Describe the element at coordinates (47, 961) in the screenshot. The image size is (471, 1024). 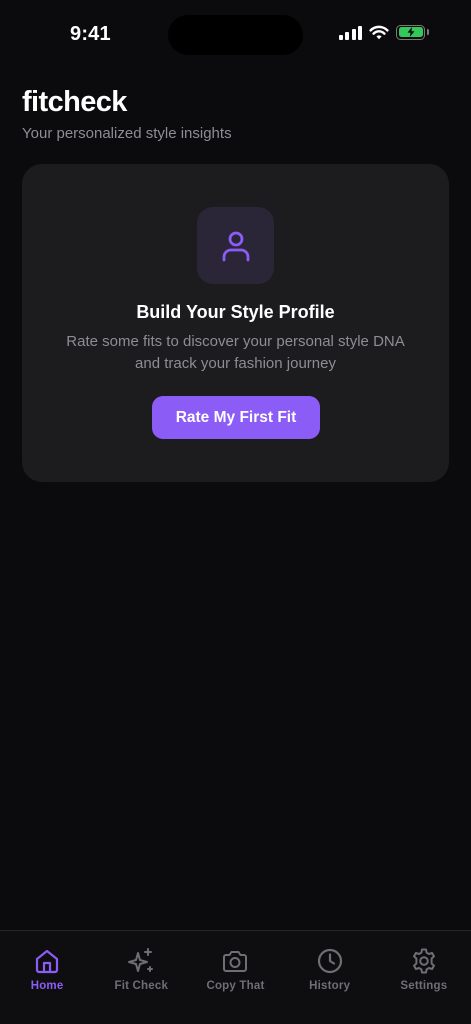
I see `home-icon` at that location.